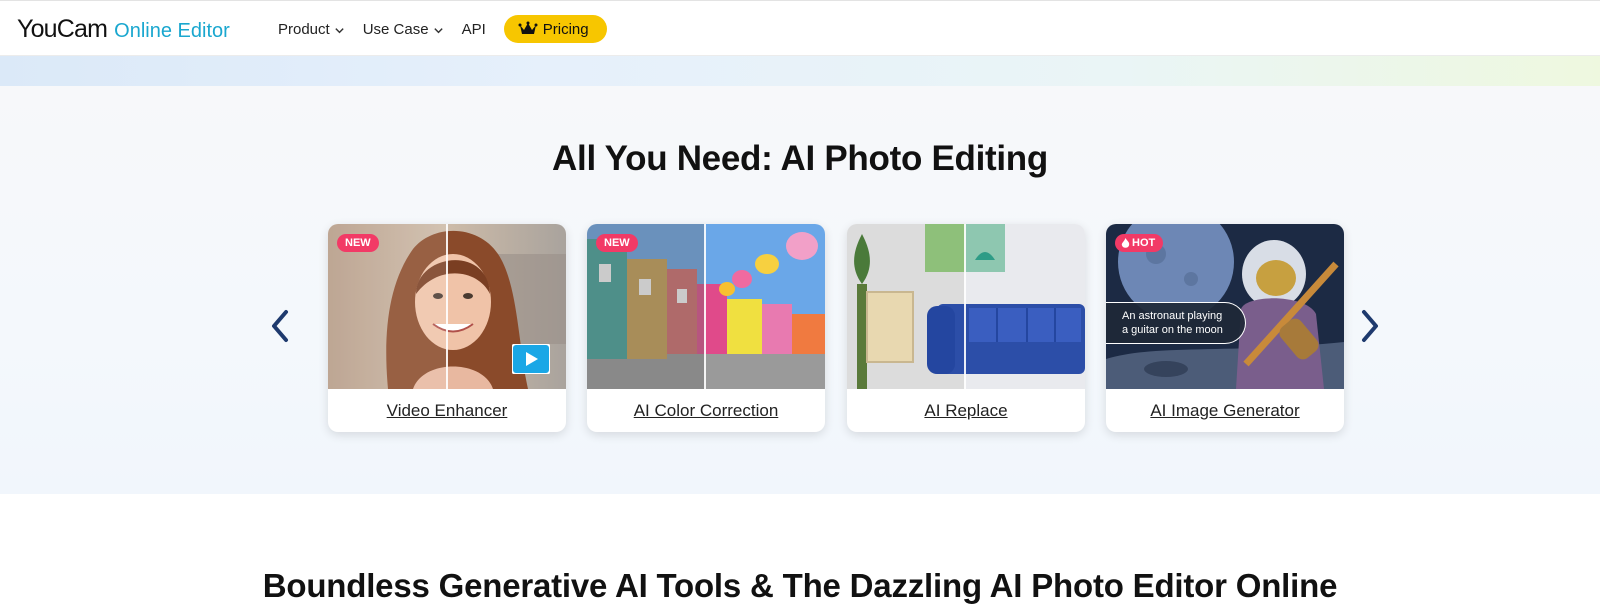  I want to click on hot-badge-label: HOT, so click(1144, 243).